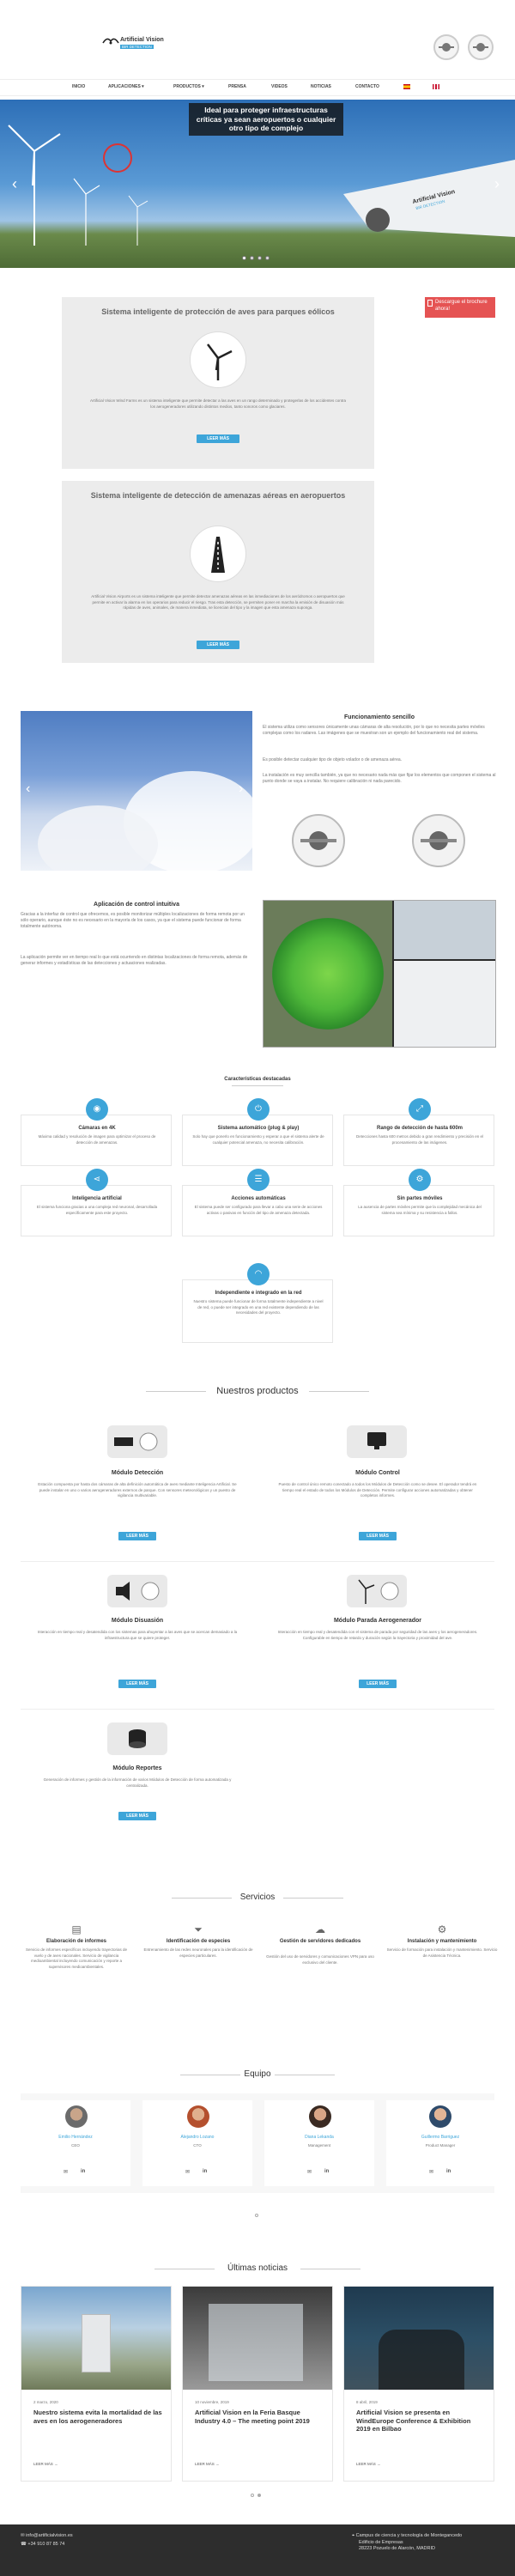  What do you see at coordinates (420, 1199) in the screenshot?
I see `feature-title: Sin partes móviles` at bounding box center [420, 1199].